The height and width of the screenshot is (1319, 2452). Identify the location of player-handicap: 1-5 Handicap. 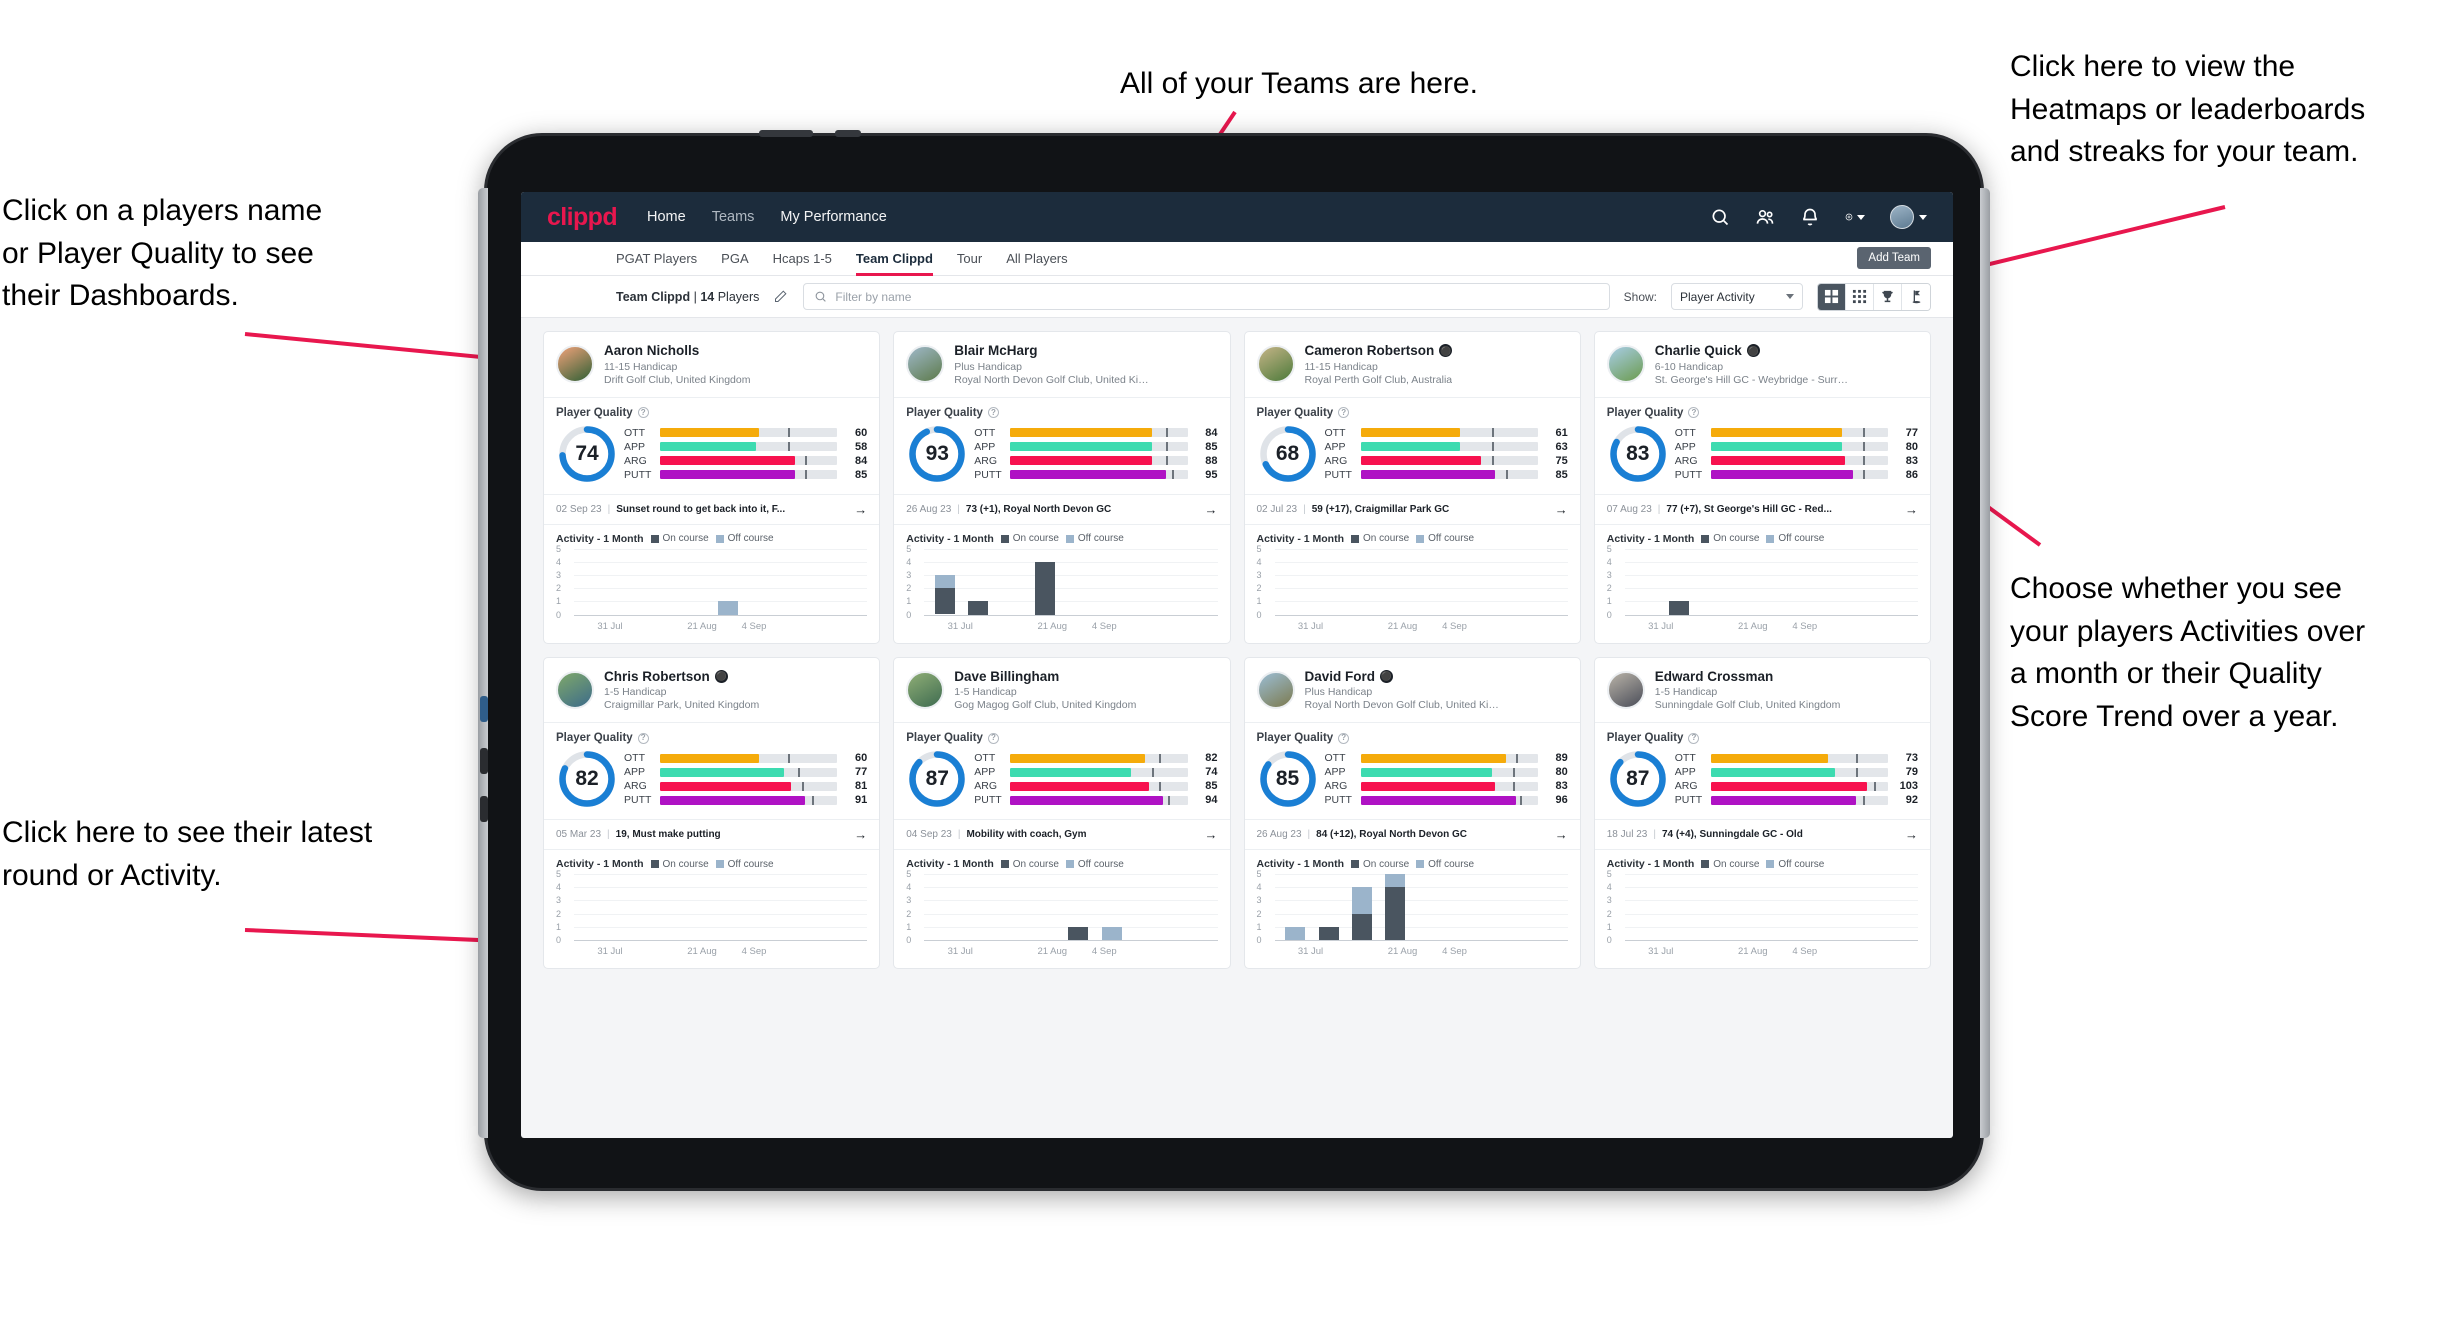
(985, 692).